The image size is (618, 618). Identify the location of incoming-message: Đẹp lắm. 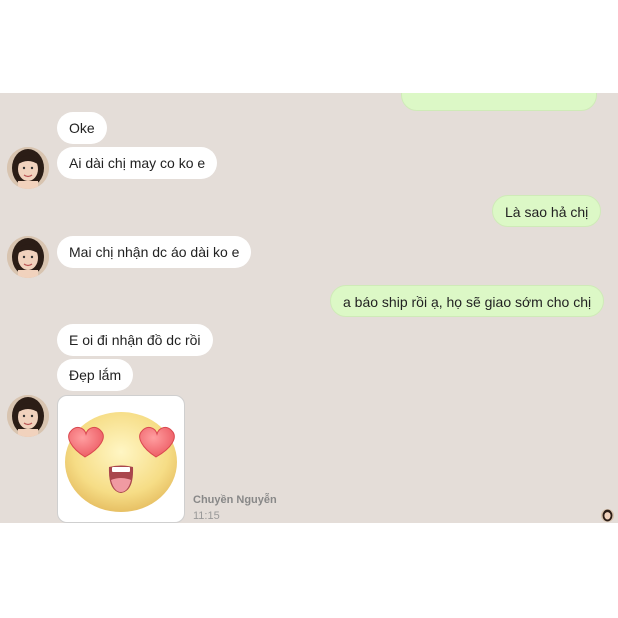
(95, 375).